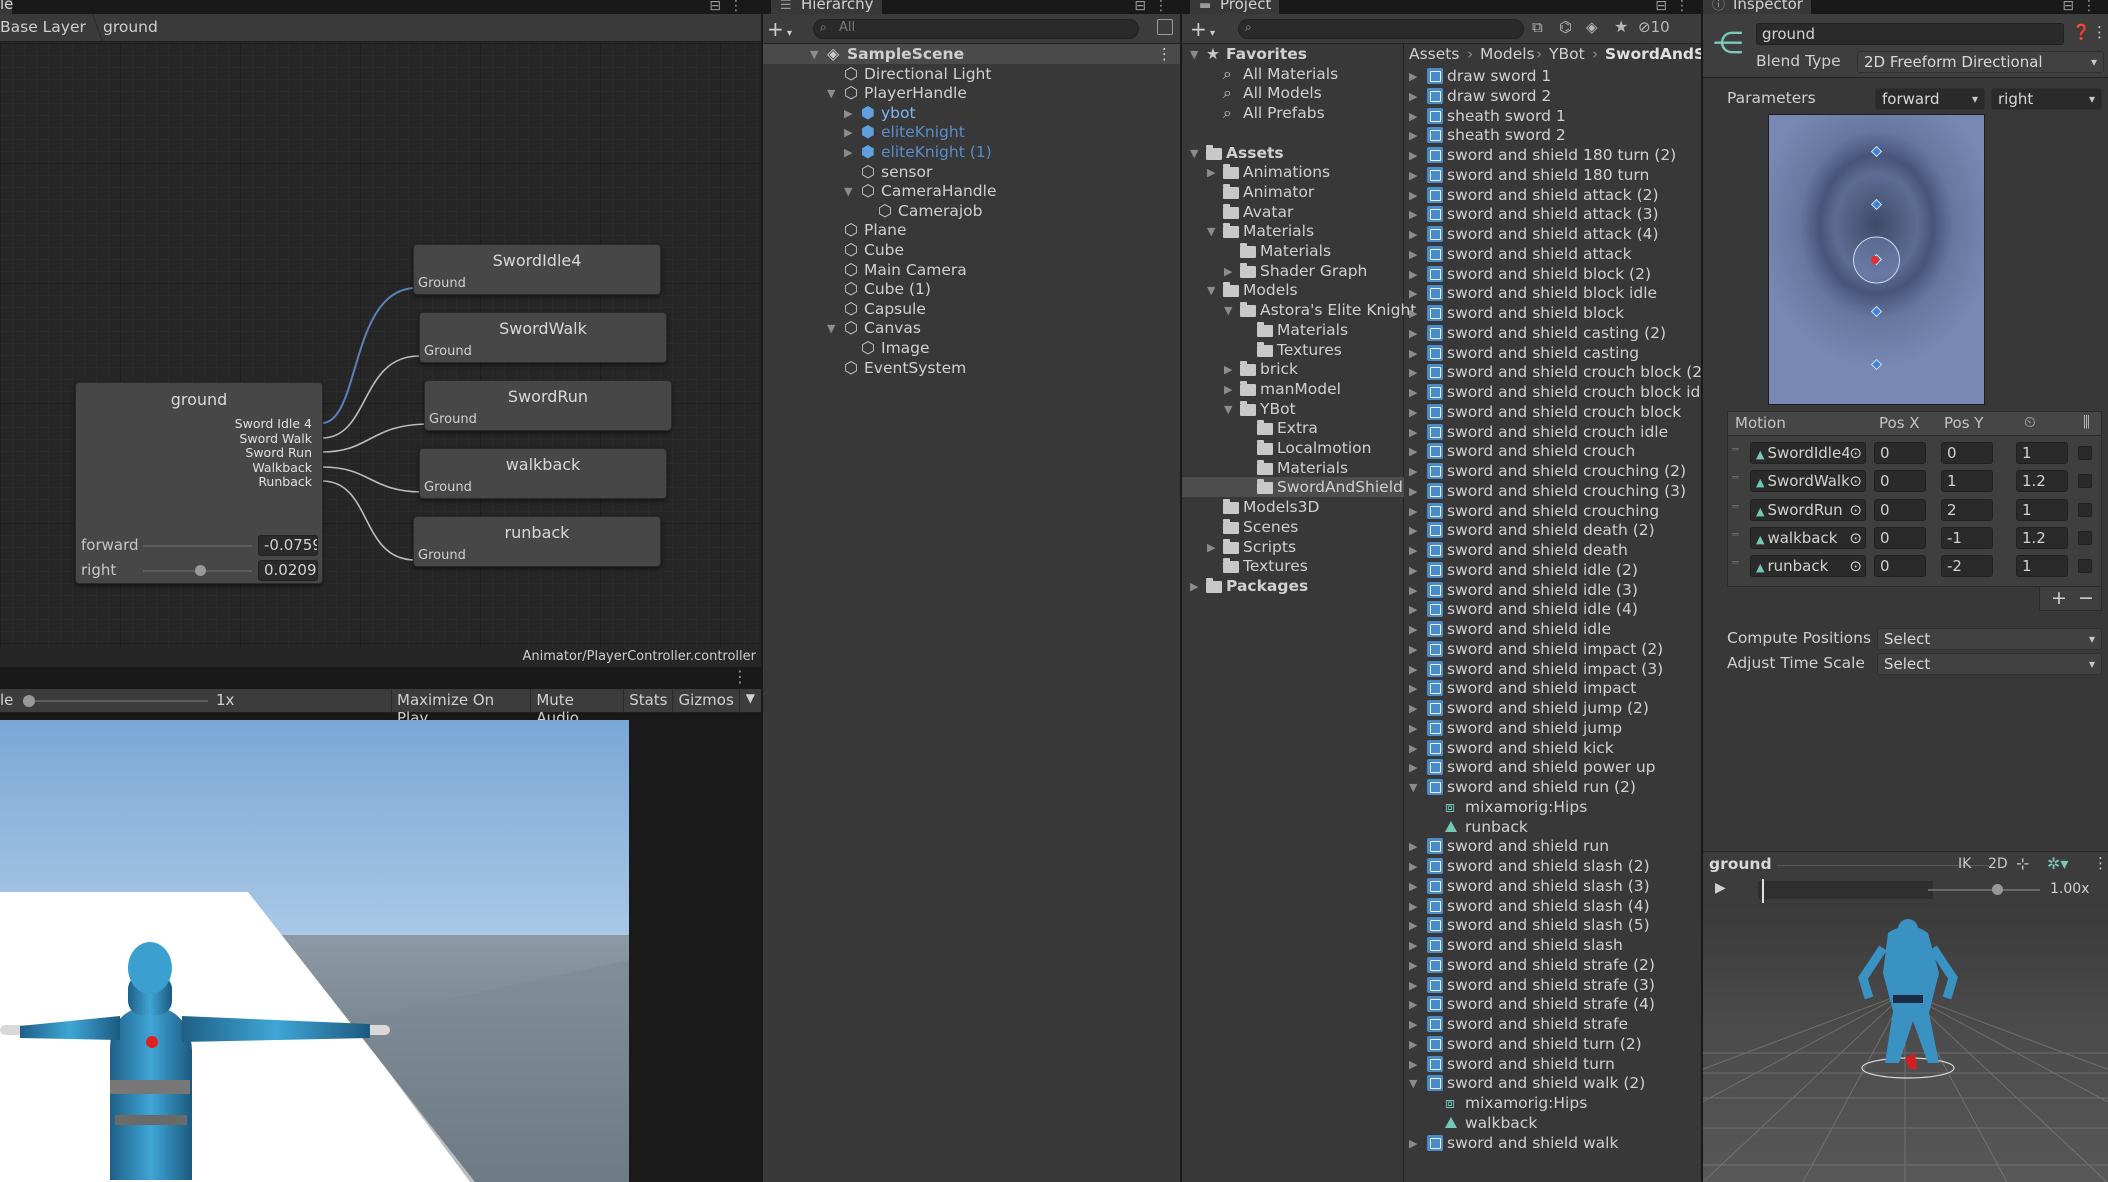  I want to click on asset-child-item: ⧈ mixamorig:Hips, so click(1553, 807).